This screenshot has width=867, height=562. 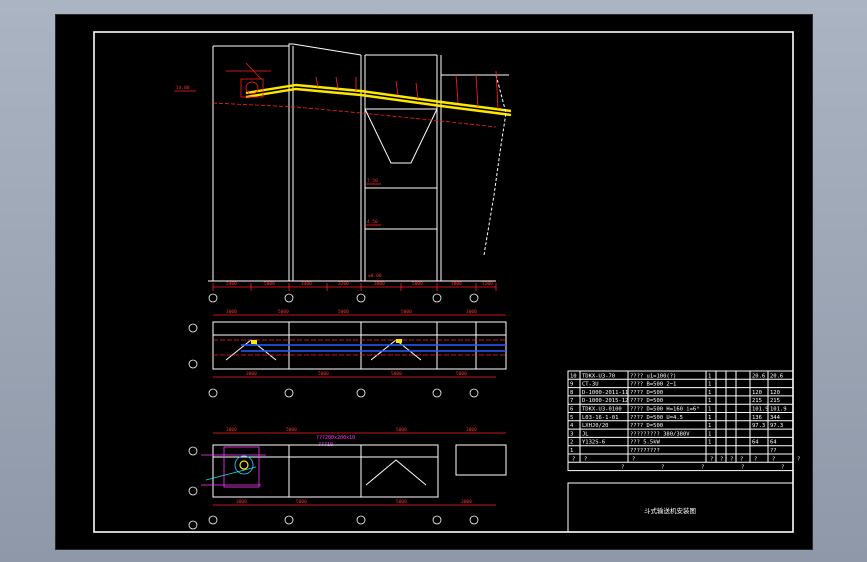 What do you see at coordinates (571, 393) in the screenshot?
I see `bom-cell: 8` at bounding box center [571, 393].